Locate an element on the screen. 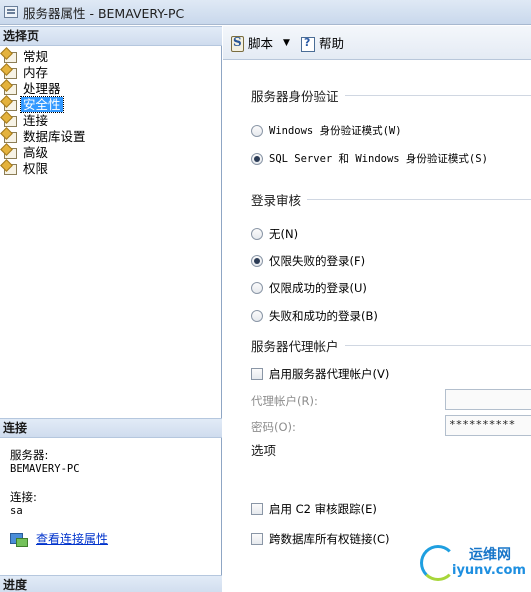 This screenshot has width=531, height=592. select-page-header: 选择页 is located at coordinates (111, 36).